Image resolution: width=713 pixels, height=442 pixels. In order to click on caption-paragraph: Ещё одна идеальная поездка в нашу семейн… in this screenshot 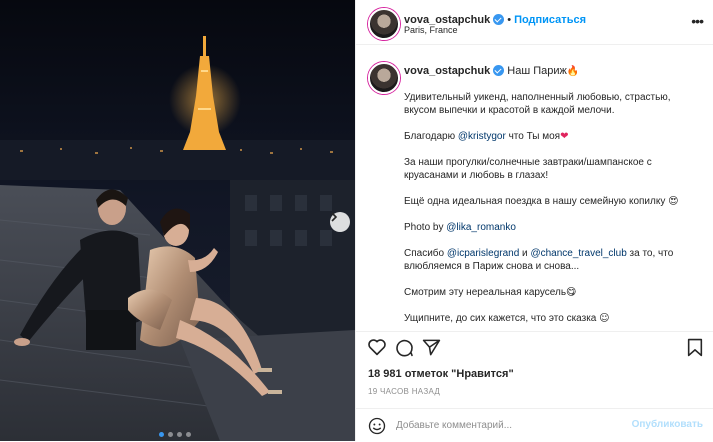, I will do `click(550, 201)`.